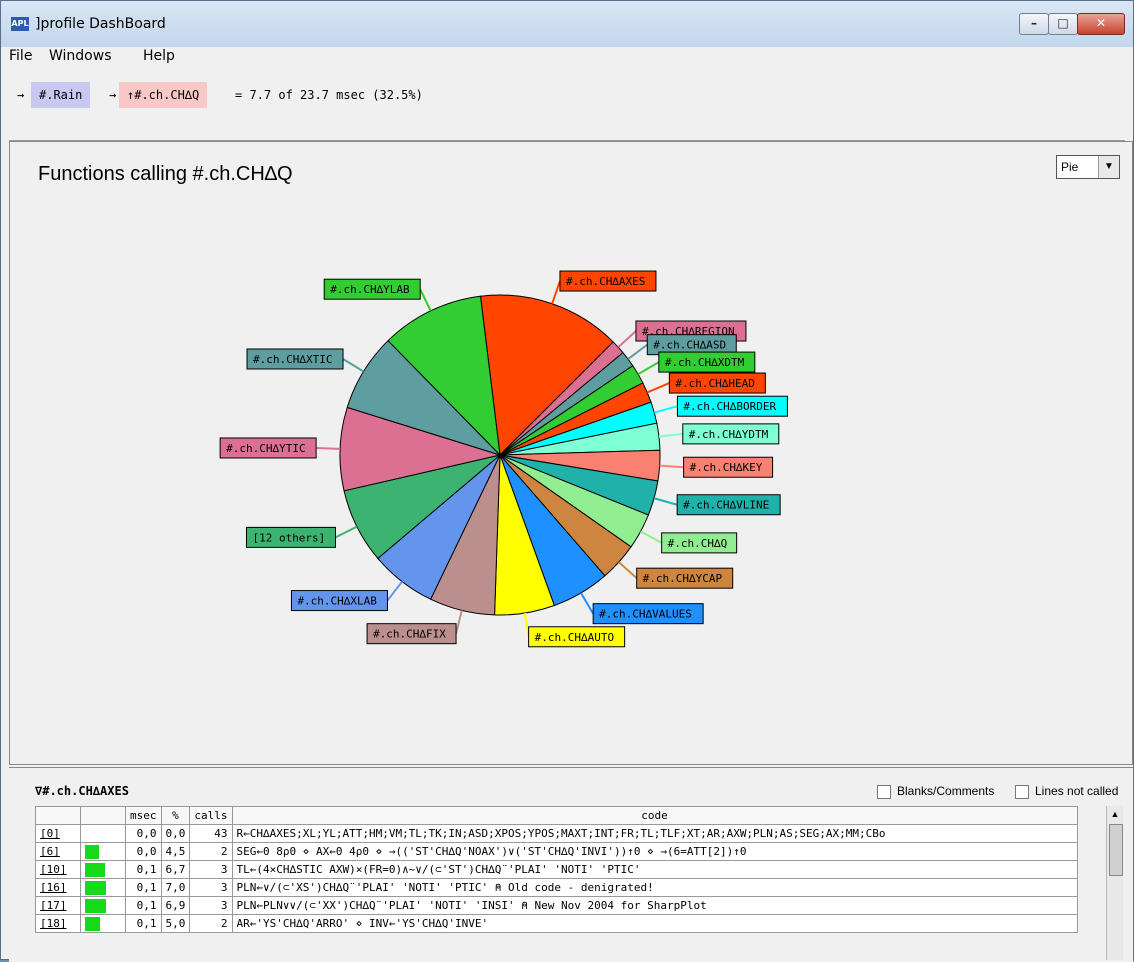  I want to click on breadcrumb-summary: = 7.7 of 23.7 msec (32.5%), so click(329, 95).